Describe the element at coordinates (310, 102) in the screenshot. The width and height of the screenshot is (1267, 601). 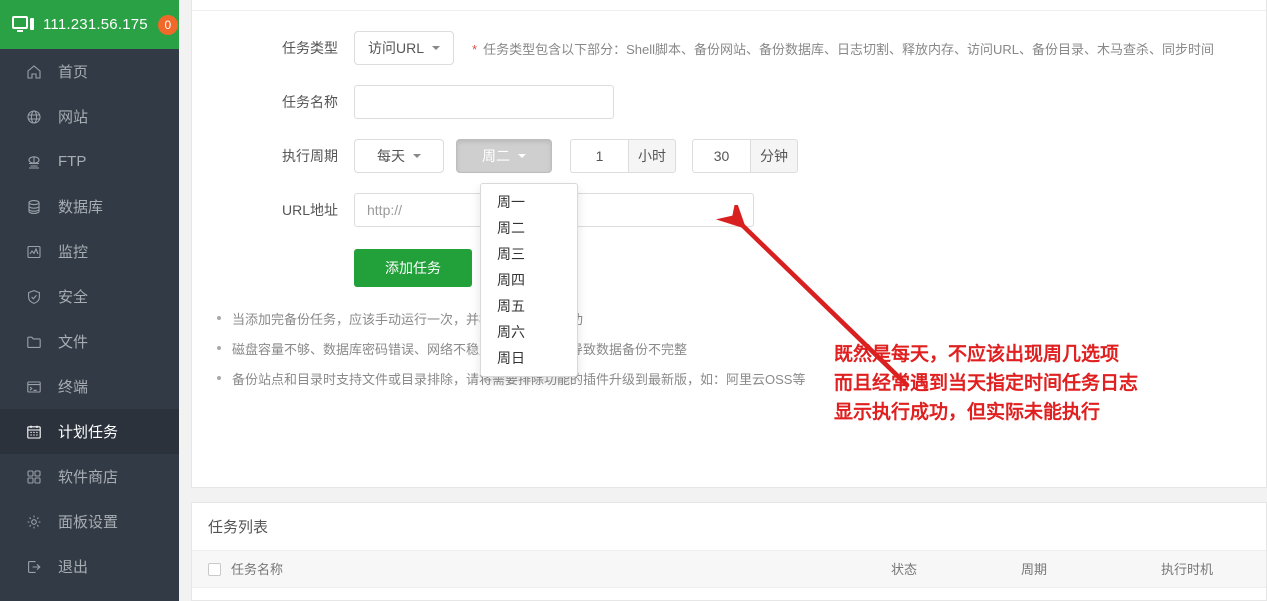
I see `task-name-label: 任务名称` at that location.